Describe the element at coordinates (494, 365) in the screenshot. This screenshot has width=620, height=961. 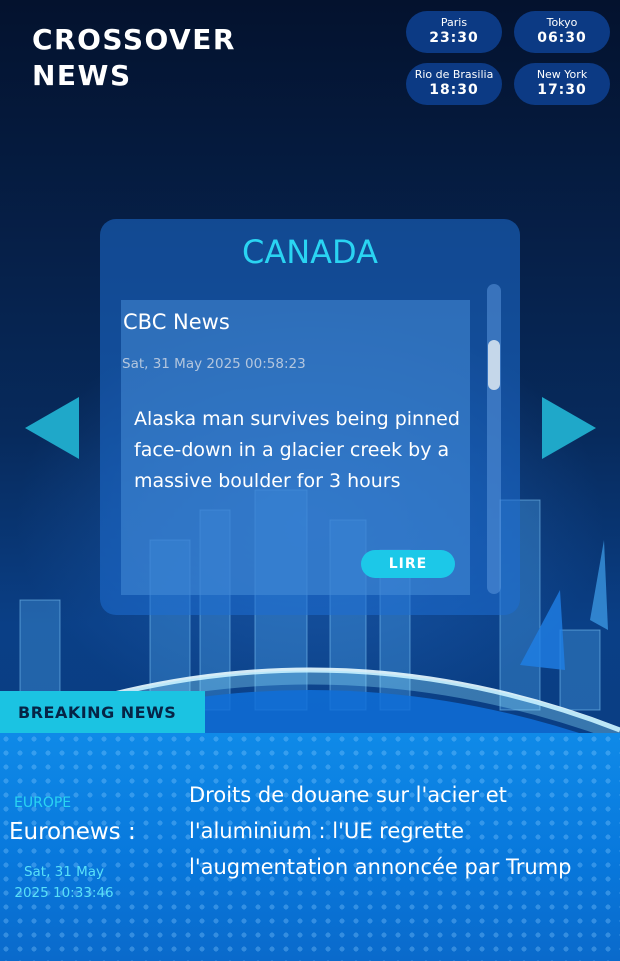
I see `scrollbar-thumb` at that location.